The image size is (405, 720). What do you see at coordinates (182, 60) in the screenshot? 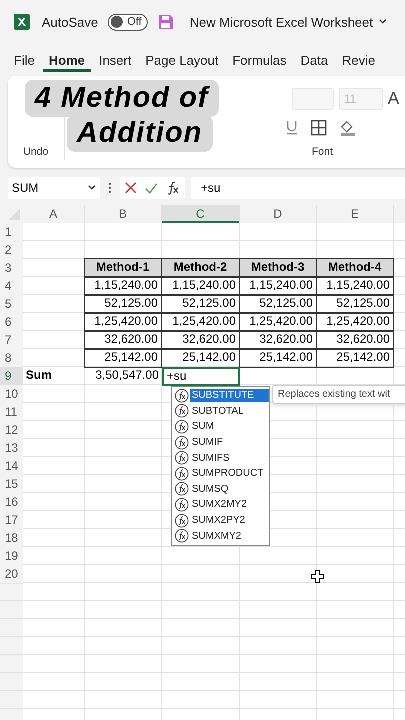
I see `ribbon-tab: Page Layout` at bounding box center [182, 60].